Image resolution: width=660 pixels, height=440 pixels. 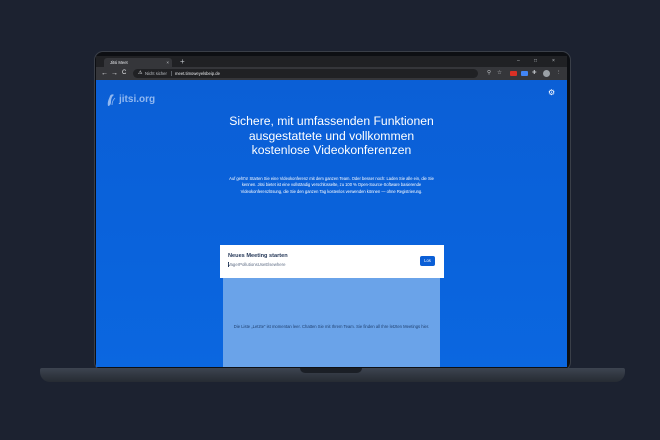 What do you see at coordinates (197, 73) in the screenshot?
I see `url-text: meet.timoweyelsbeip.de` at bounding box center [197, 73].